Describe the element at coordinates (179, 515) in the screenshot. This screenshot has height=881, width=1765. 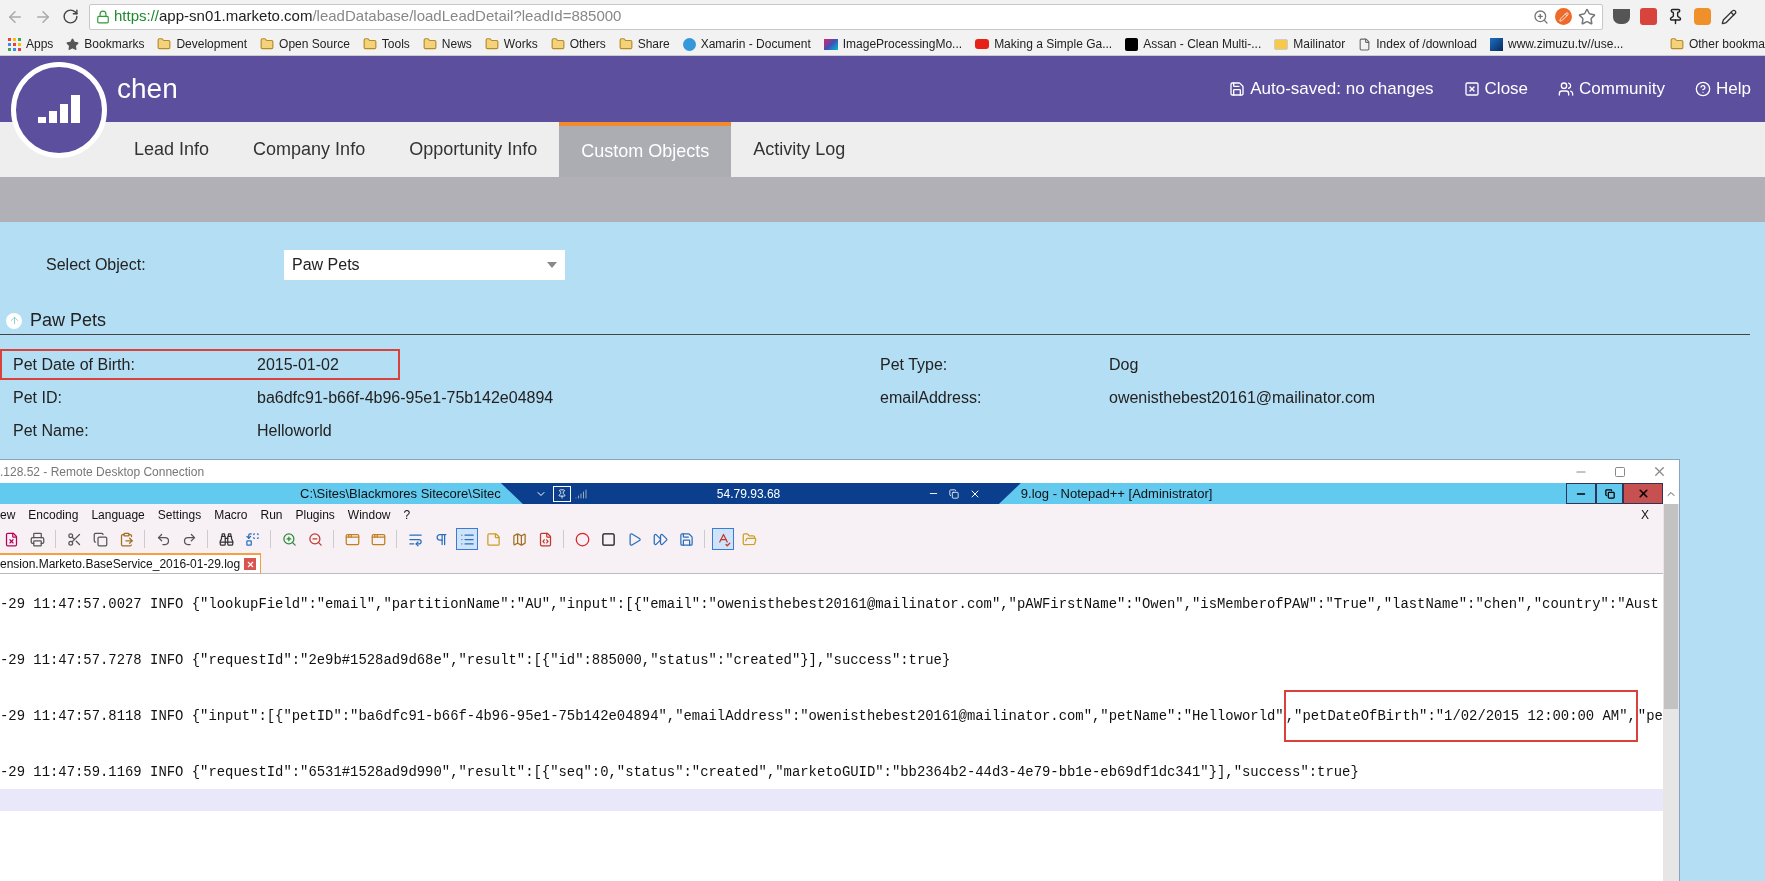
I see `menu-item: Settings` at that location.